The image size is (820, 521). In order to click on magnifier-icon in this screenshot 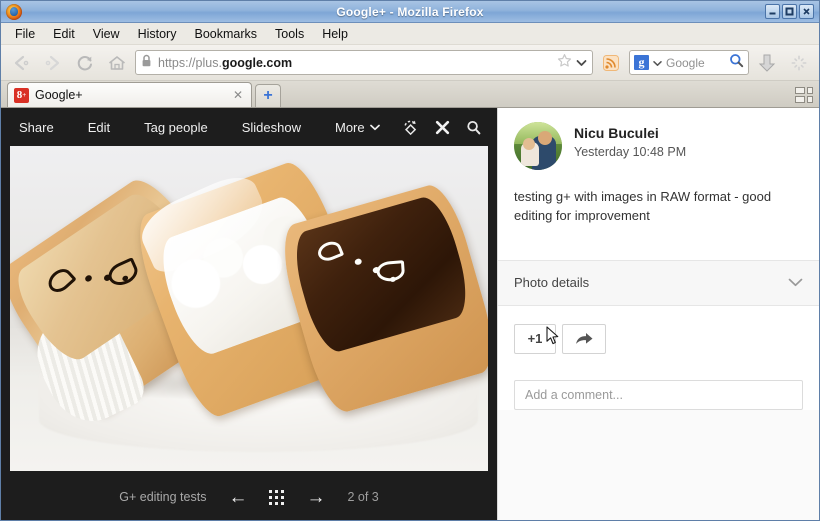, I will do `click(736, 63)`.